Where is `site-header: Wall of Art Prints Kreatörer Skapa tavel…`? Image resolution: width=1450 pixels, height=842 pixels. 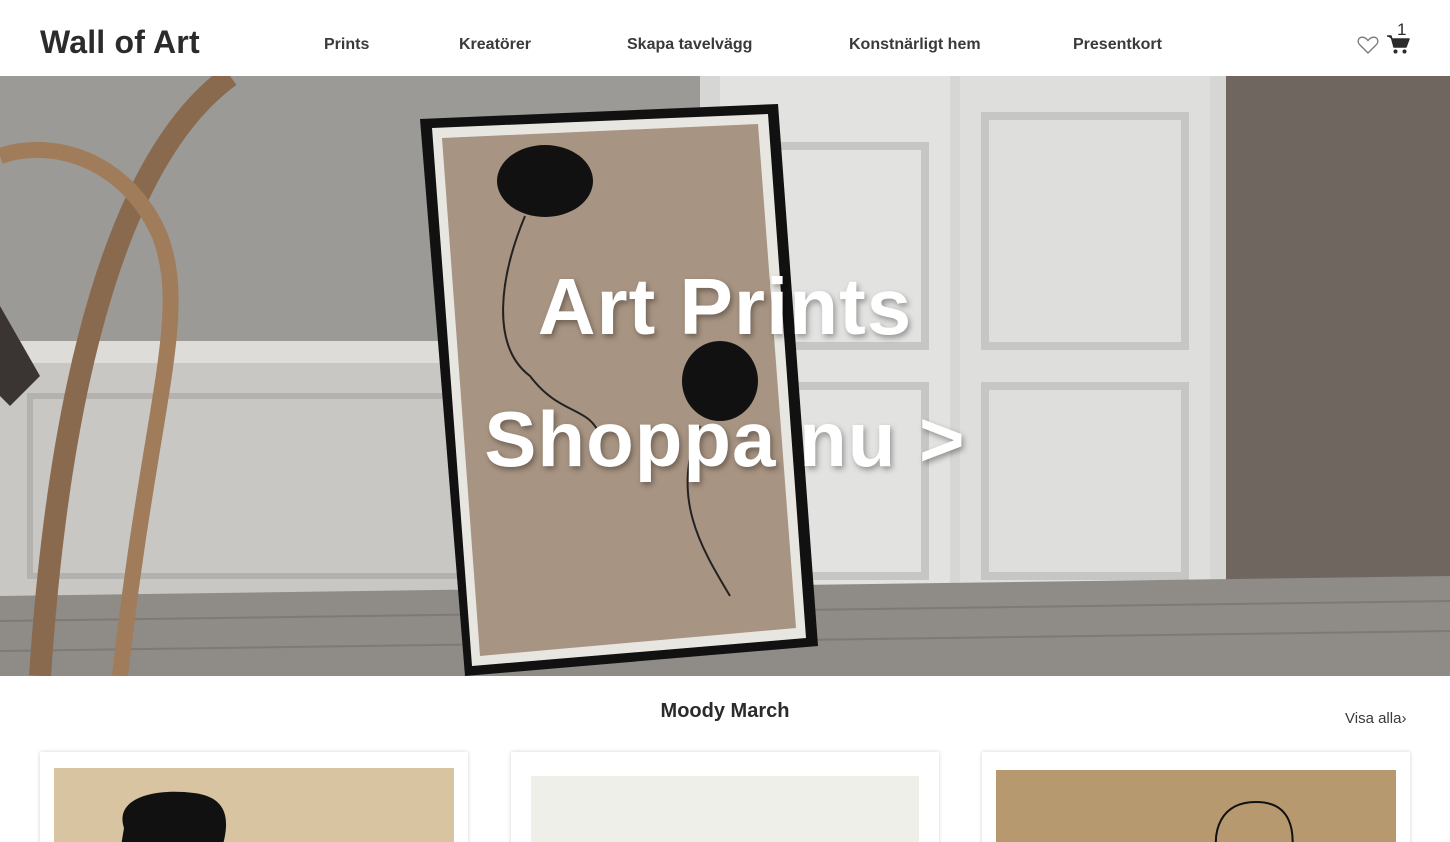 site-header: Wall of Art Prints Kreatörer Skapa tavel… is located at coordinates (725, 38).